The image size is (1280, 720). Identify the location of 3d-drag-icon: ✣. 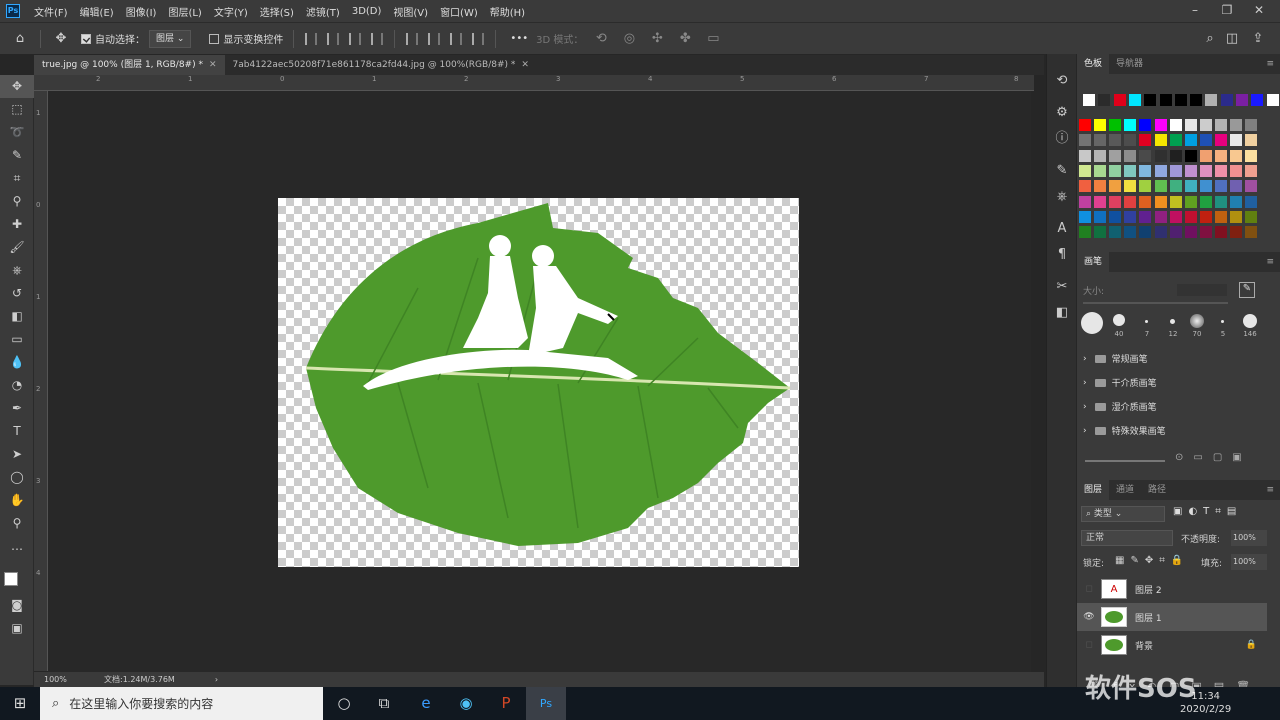
(657, 39).